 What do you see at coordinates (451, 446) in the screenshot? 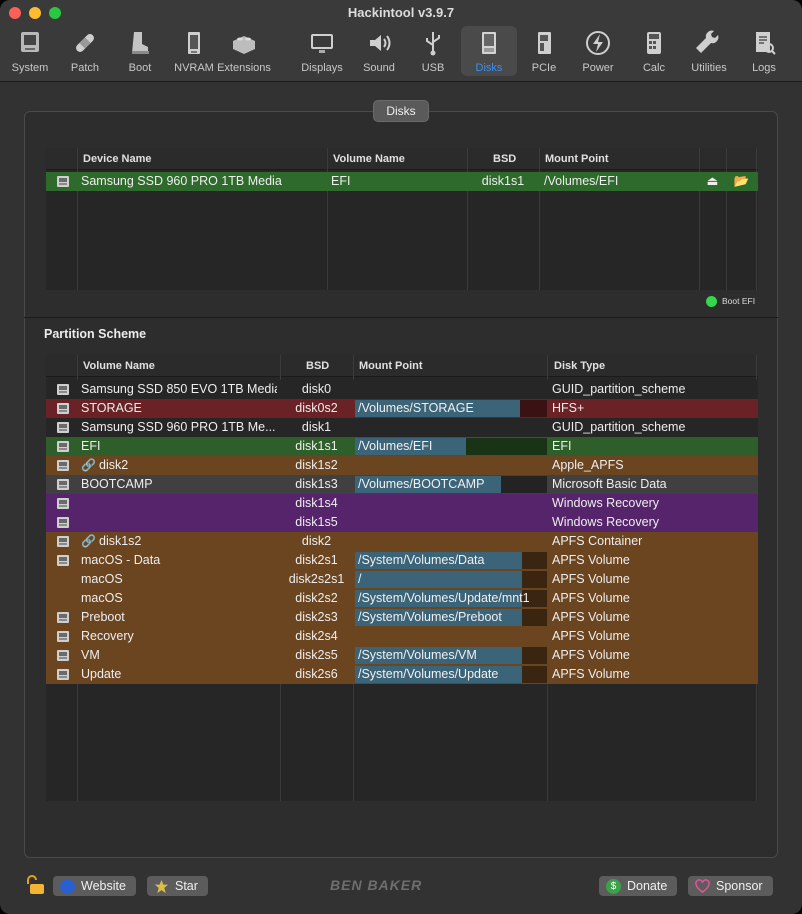
I see `mount-usage-bar: /Volumes/EFI` at bounding box center [451, 446].